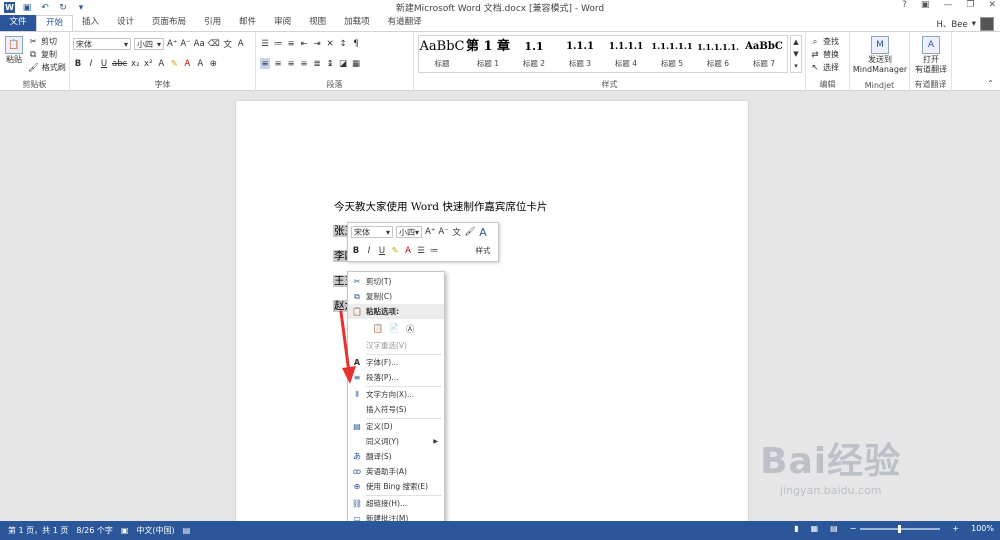 The image size is (1000, 540). Describe the element at coordinates (408, 250) in the screenshot. I see `font-color-icon: A` at that location.